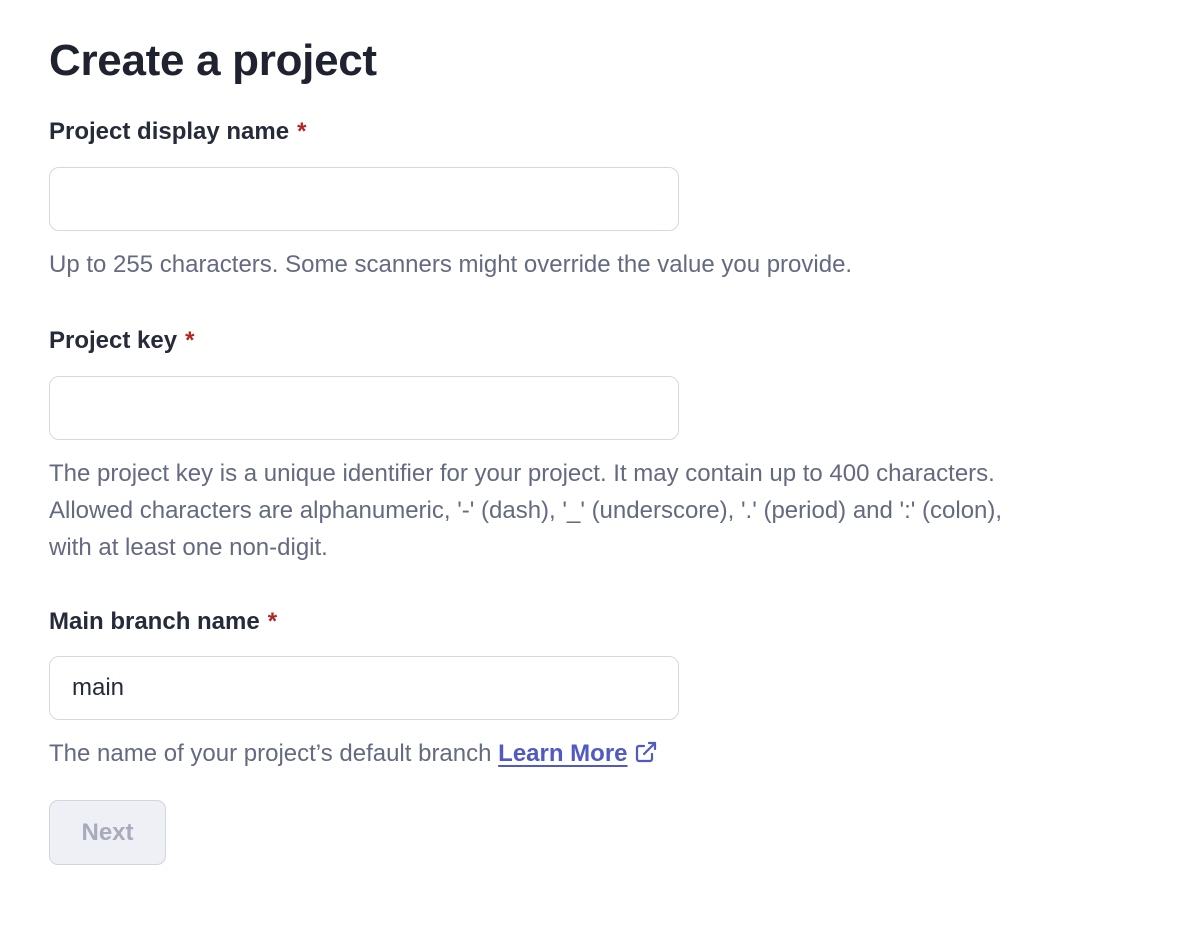 Image resolution: width=1182 pixels, height=936 pixels. Describe the element at coordinates (107, 832) in the screenshot. I see `next-button: Next` at that location.